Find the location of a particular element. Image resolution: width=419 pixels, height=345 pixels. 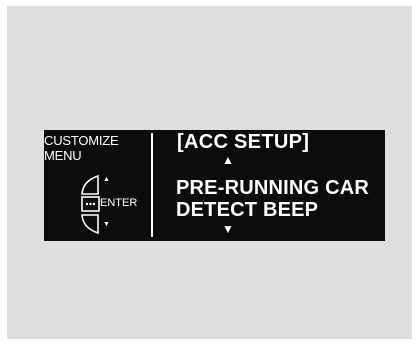

knob-up-arrow-icon: ▲ is located at coordinates (106, 179).